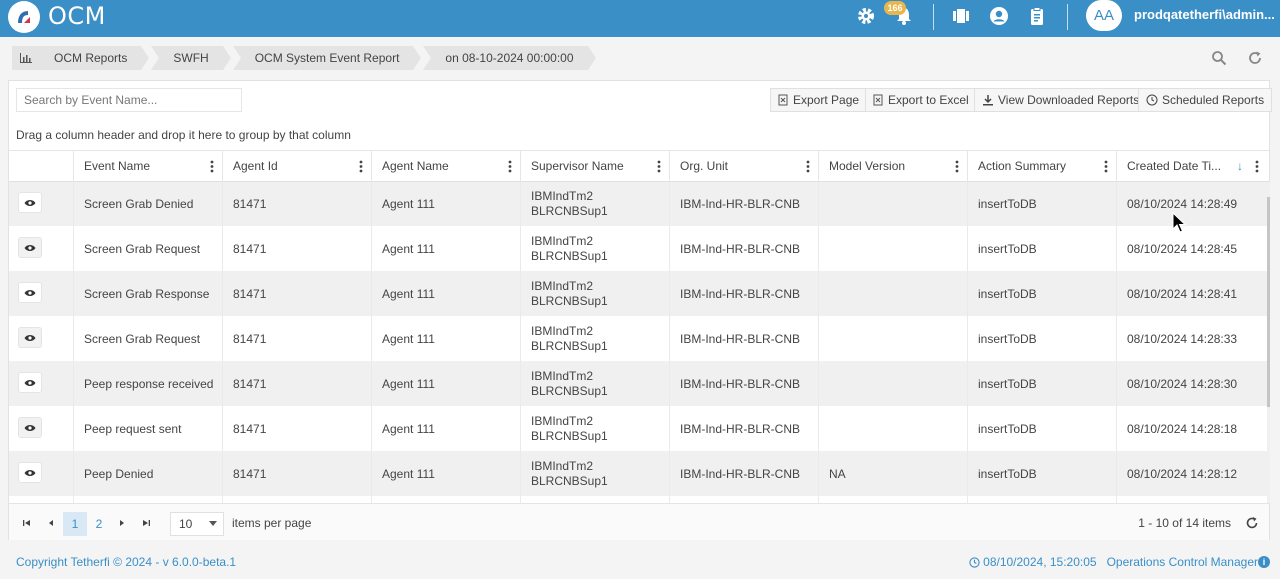 The width and height of the screenshot is (1280, 579). I want to click on column-header-supervisor-name: Supervisor Name, so click(594, 166).